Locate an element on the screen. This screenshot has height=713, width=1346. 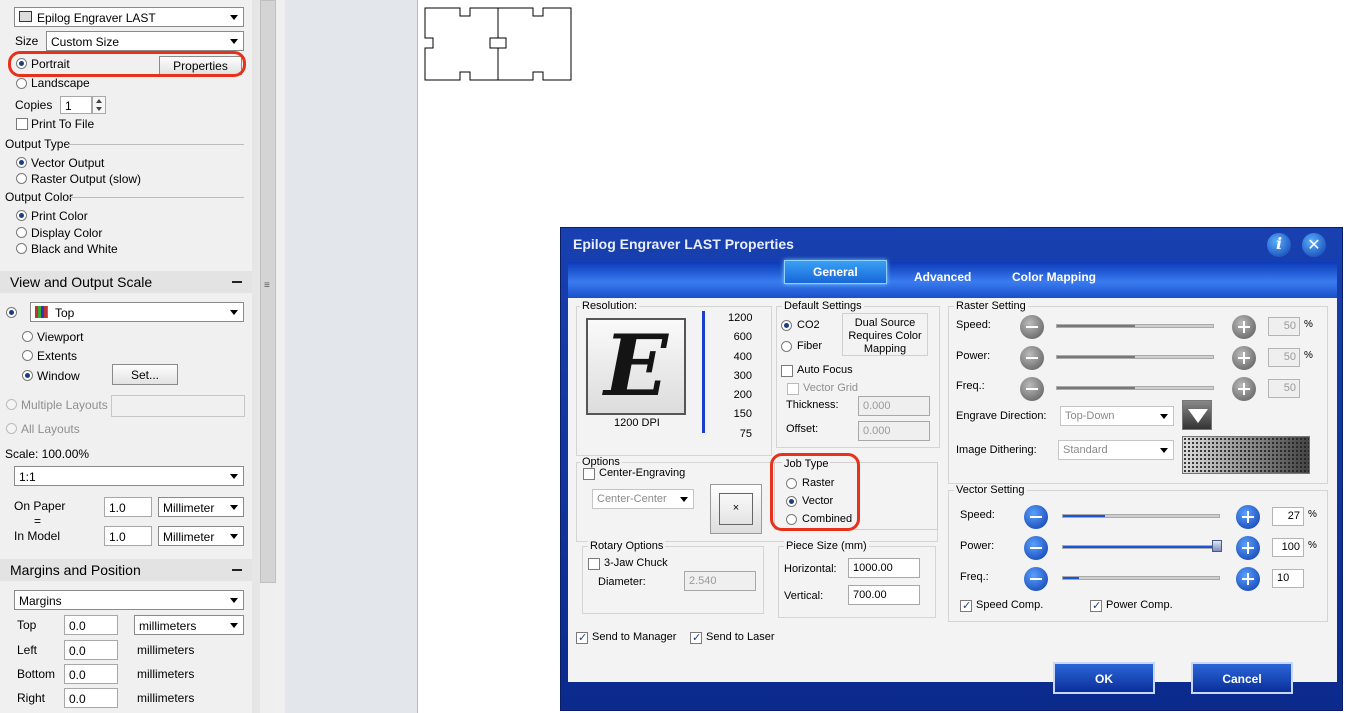
raster-power-plus-icon is located at coordinates (1244, 358).